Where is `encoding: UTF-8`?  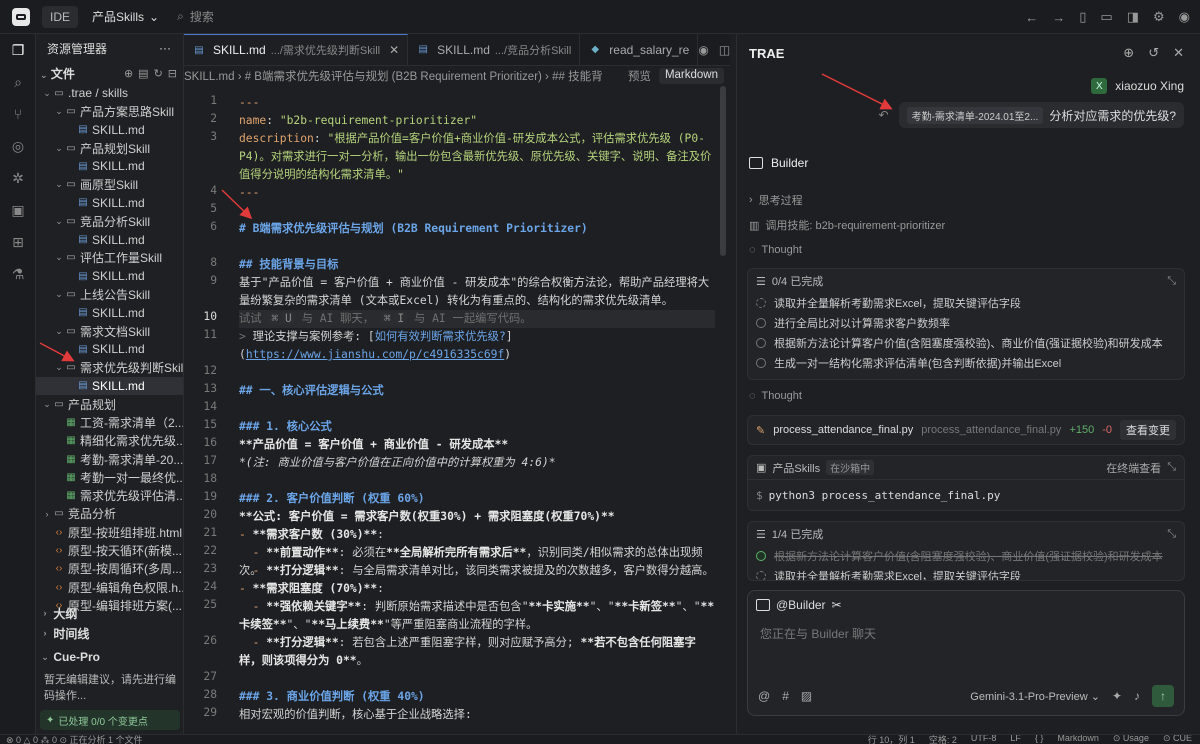 encoding: UTF-8 is located at coordinates (984, 739).